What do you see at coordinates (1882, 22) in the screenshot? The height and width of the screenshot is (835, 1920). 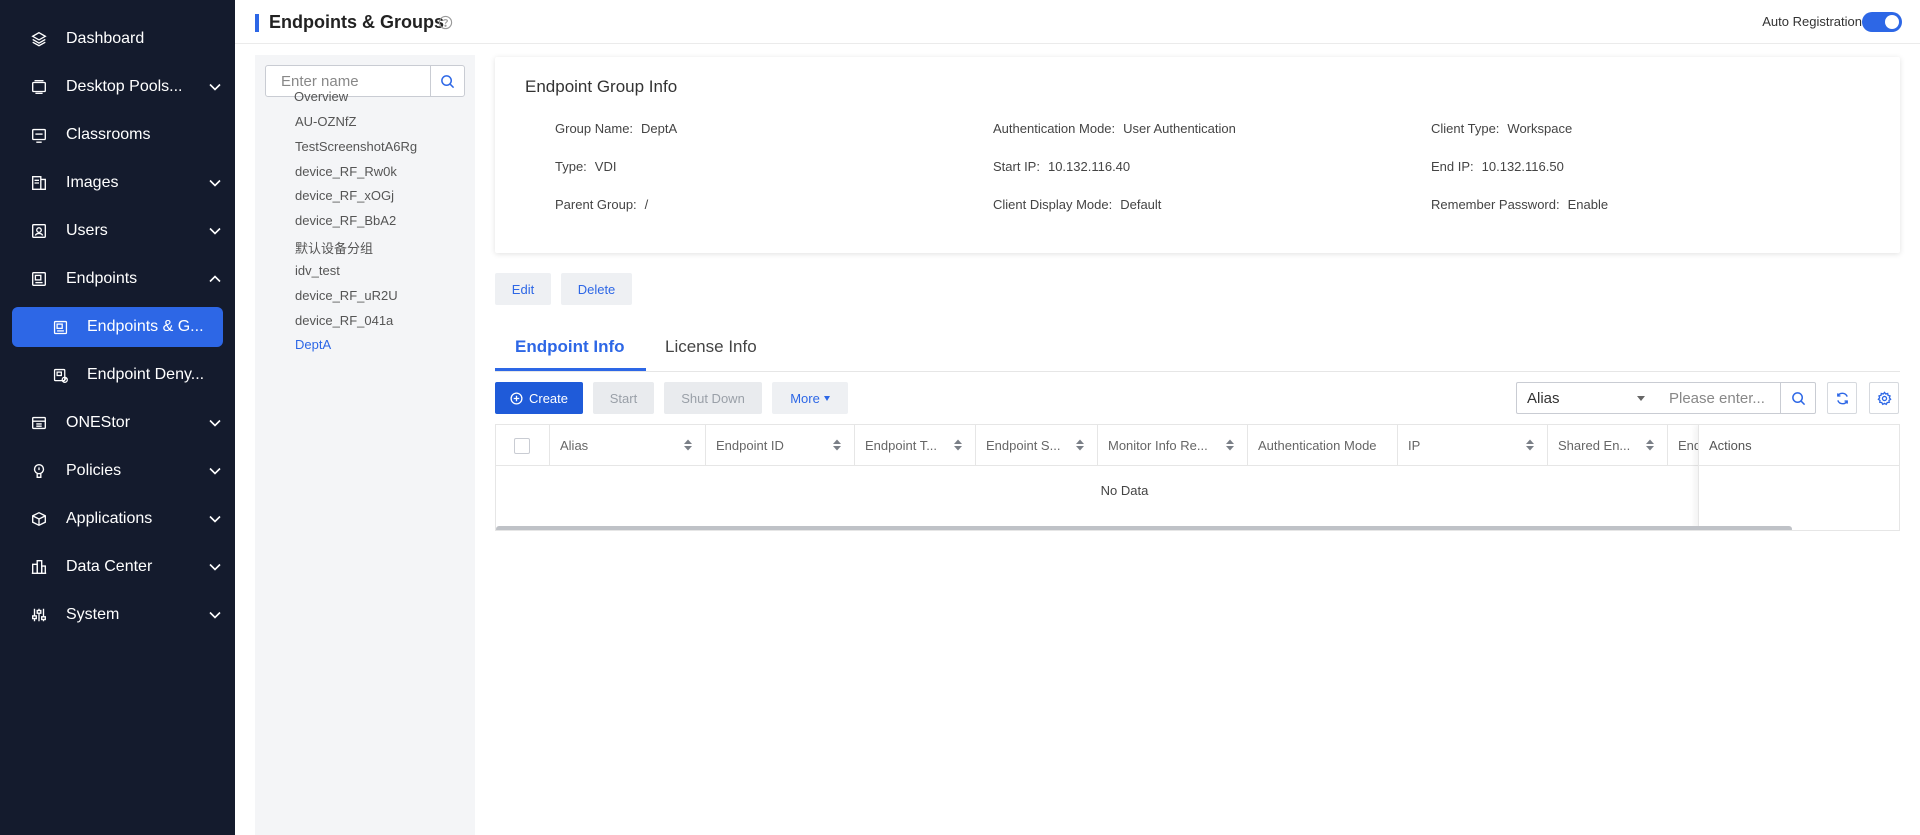 I see `auto-registration-toggle` at bounding box center [1882, 22].